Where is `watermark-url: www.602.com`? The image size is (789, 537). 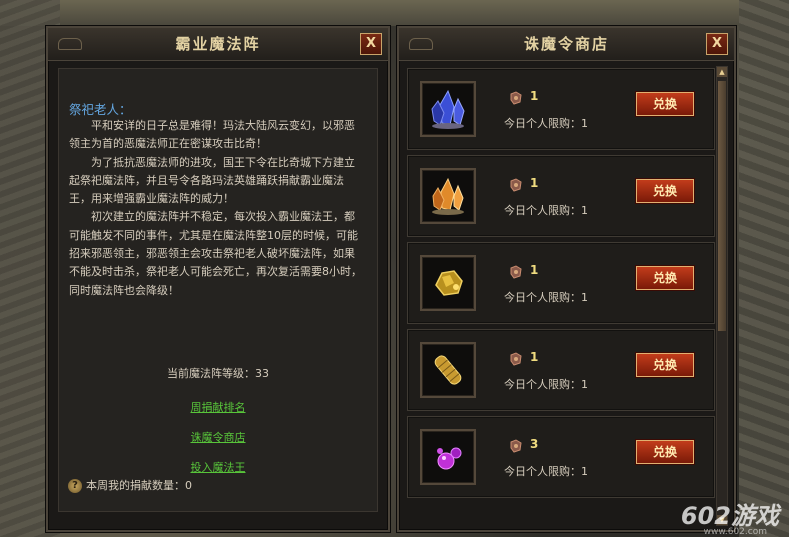
watermark-url: www.602.com is located at coordinates (735, 532).